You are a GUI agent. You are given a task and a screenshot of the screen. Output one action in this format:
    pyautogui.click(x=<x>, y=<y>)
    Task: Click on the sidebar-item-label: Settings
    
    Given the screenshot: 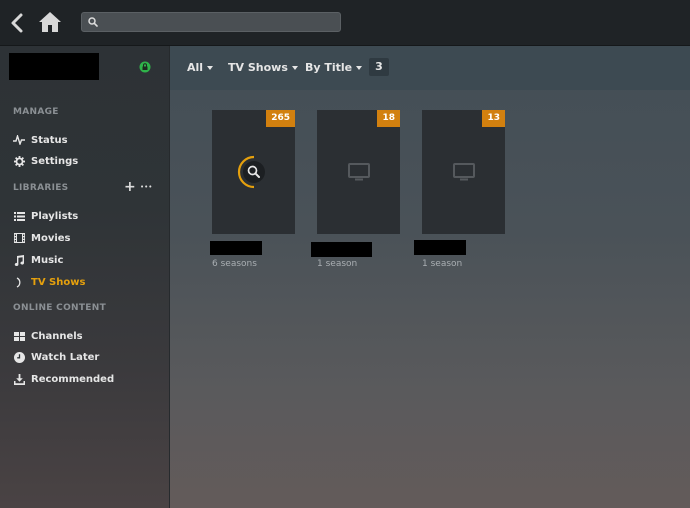 What is the action you would take?
    pyautogui.click(x=55, y=161)
    